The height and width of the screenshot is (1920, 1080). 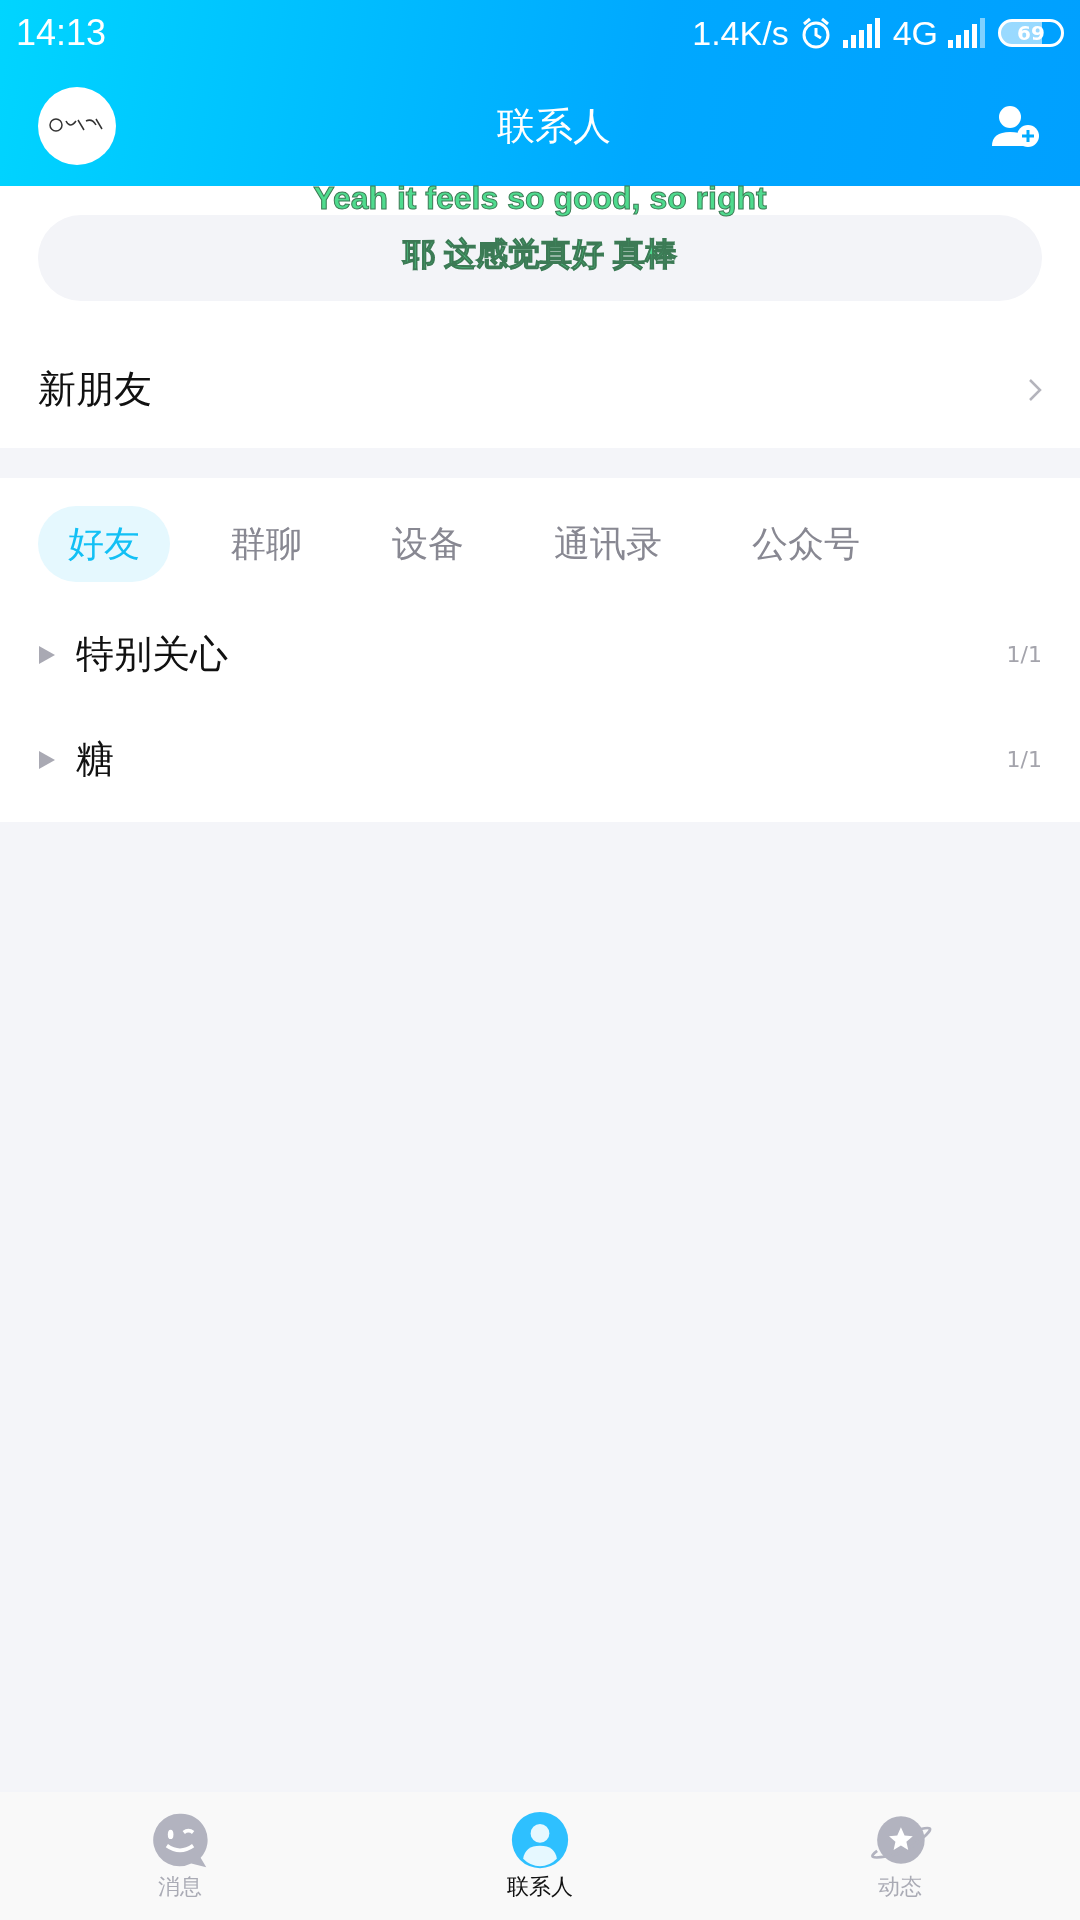 I want to click on page-title: 联系人, so click(x=554, y=126).